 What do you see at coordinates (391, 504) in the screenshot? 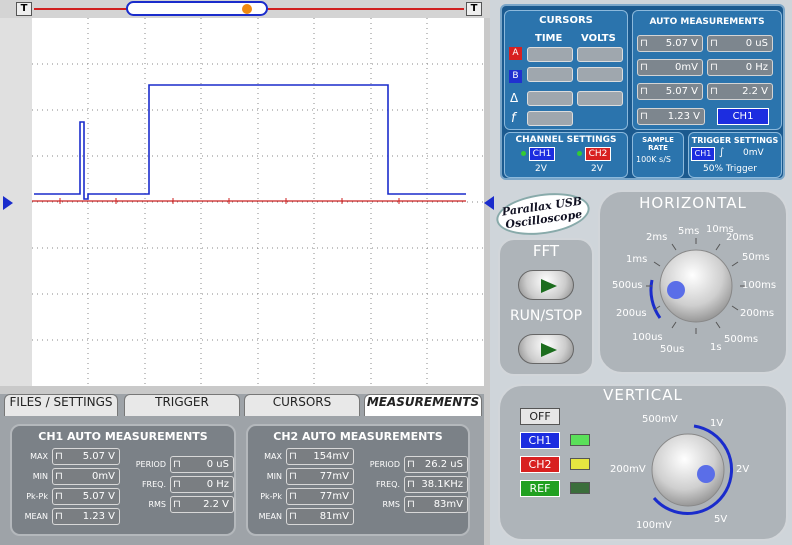
I see `ch2_meas-right-2-label: RMS` at bounding box center [391, 504].